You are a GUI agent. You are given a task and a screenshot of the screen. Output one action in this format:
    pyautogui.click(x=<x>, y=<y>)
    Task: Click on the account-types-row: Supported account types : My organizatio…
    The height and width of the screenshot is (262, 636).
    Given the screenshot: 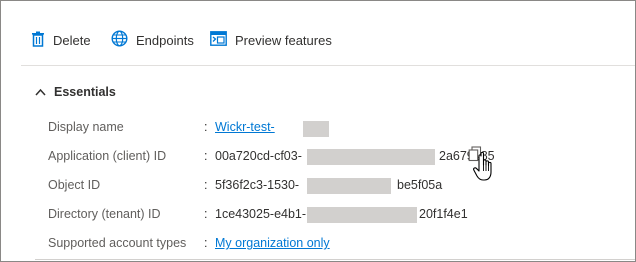 What is the action you would take?
    pyautogui.click(x=248, y=245)
    